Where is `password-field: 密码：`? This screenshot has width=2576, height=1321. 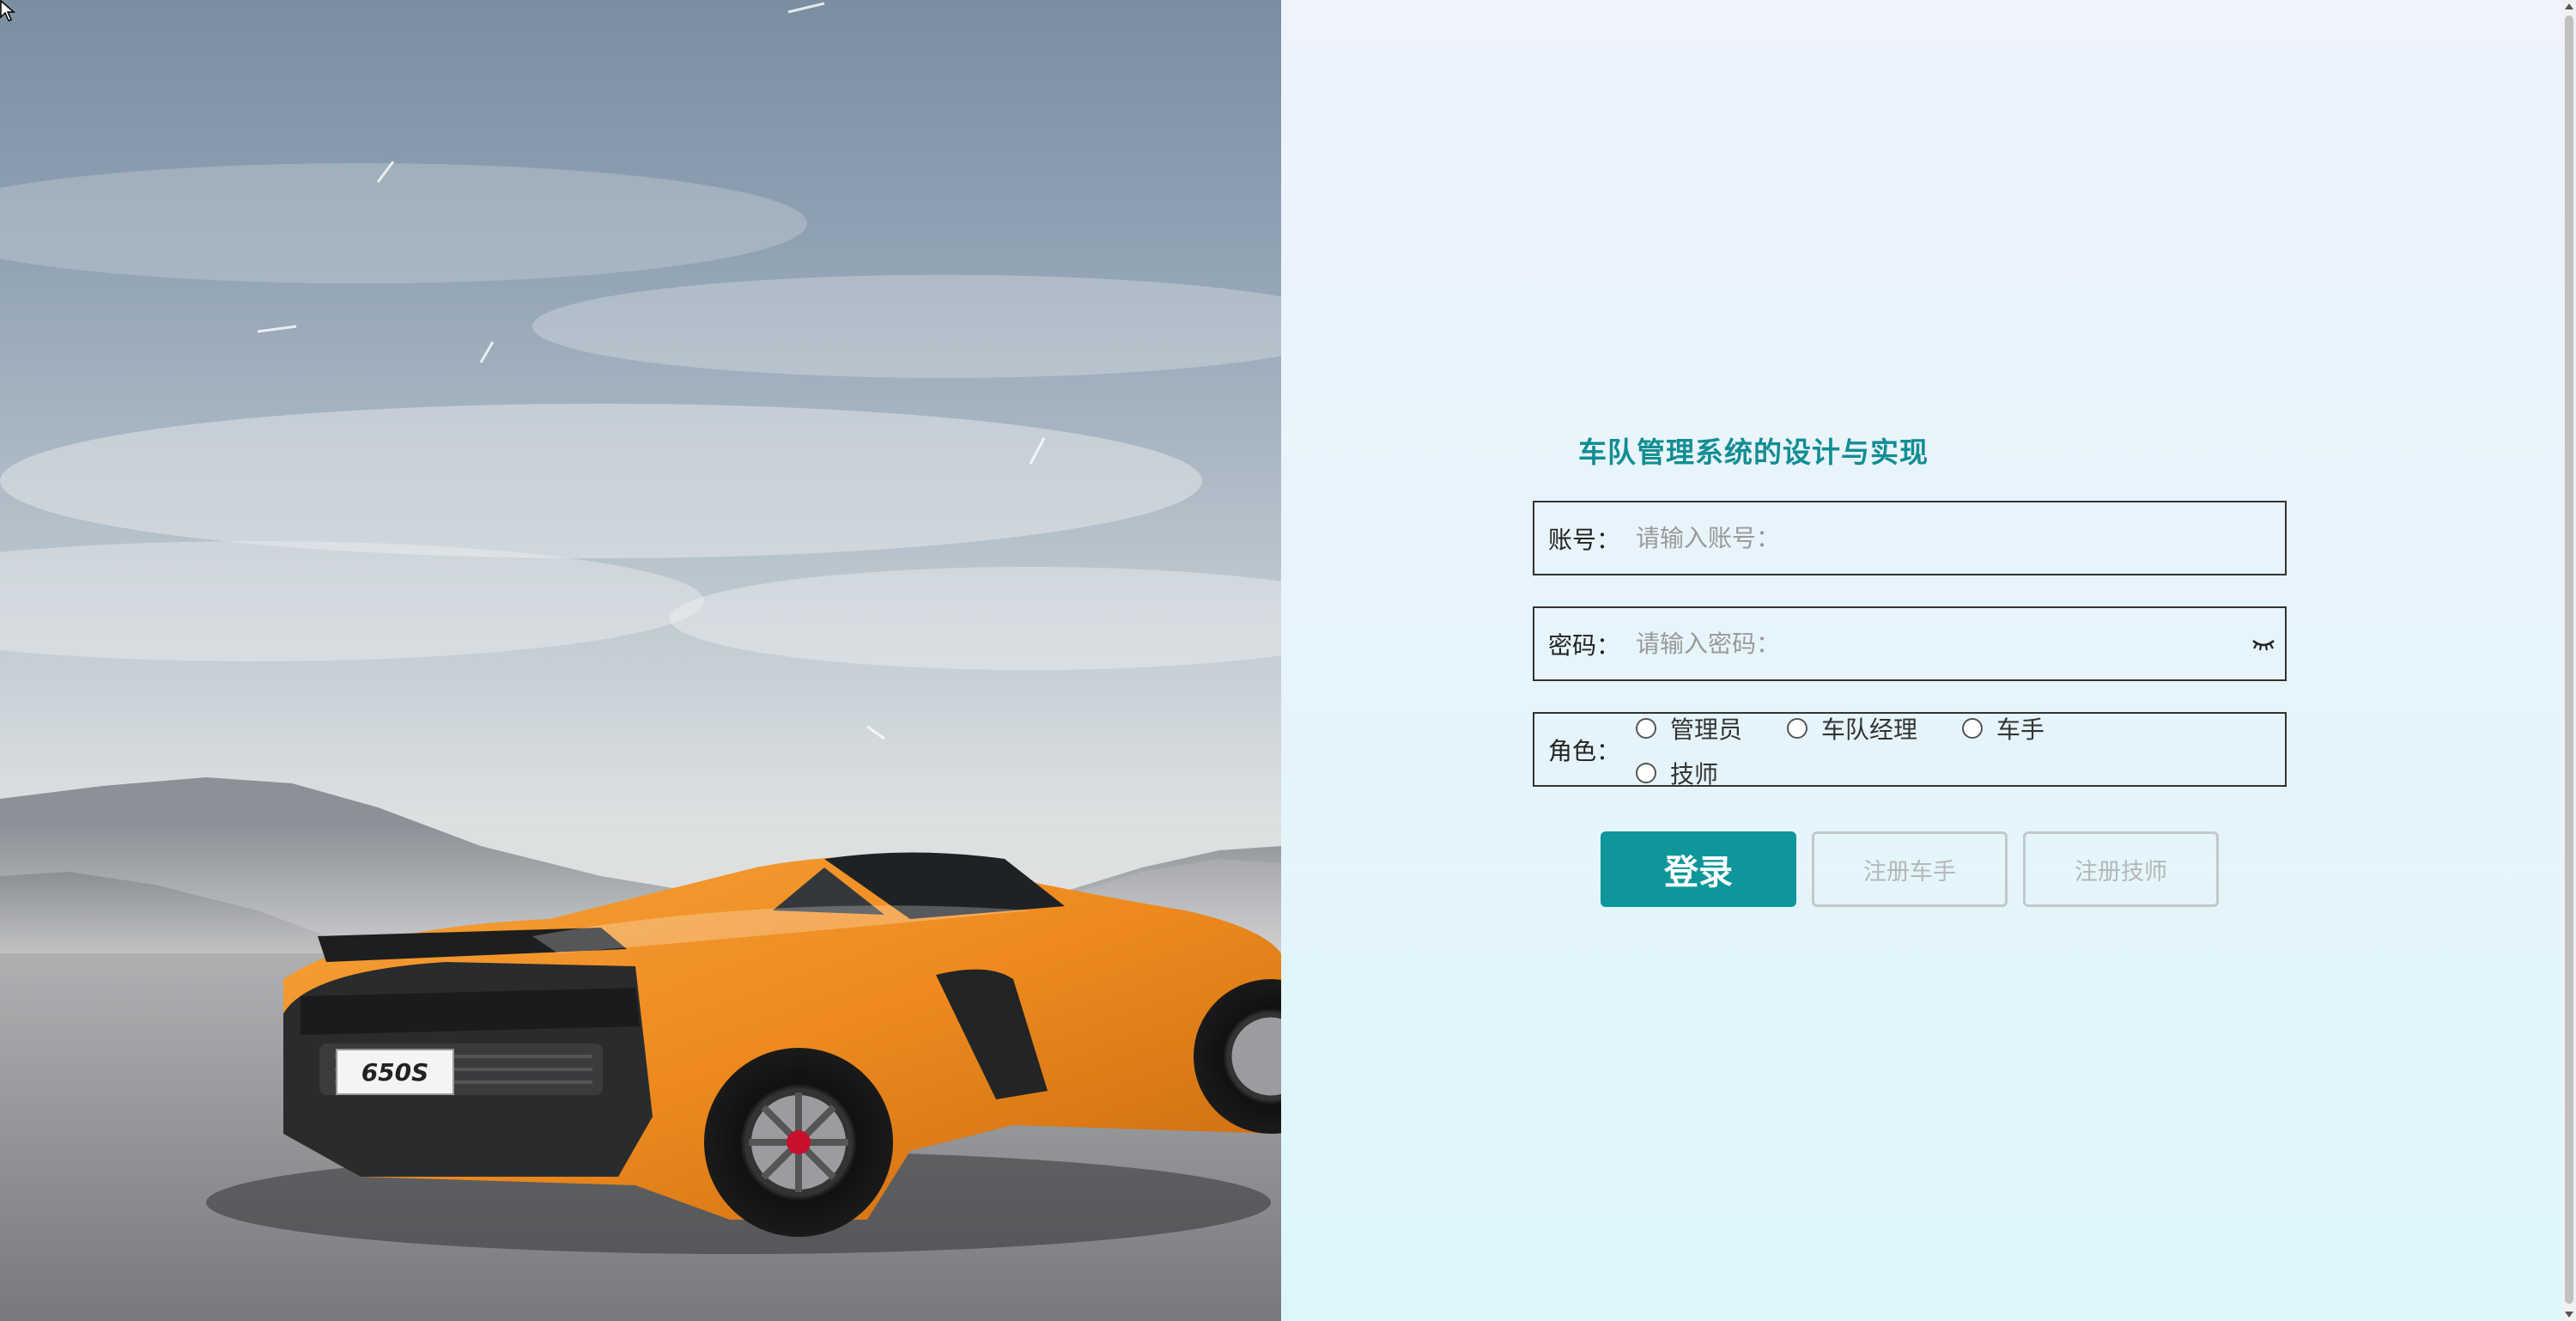
password-field: 密码： is located at coordinates (1910, 643).